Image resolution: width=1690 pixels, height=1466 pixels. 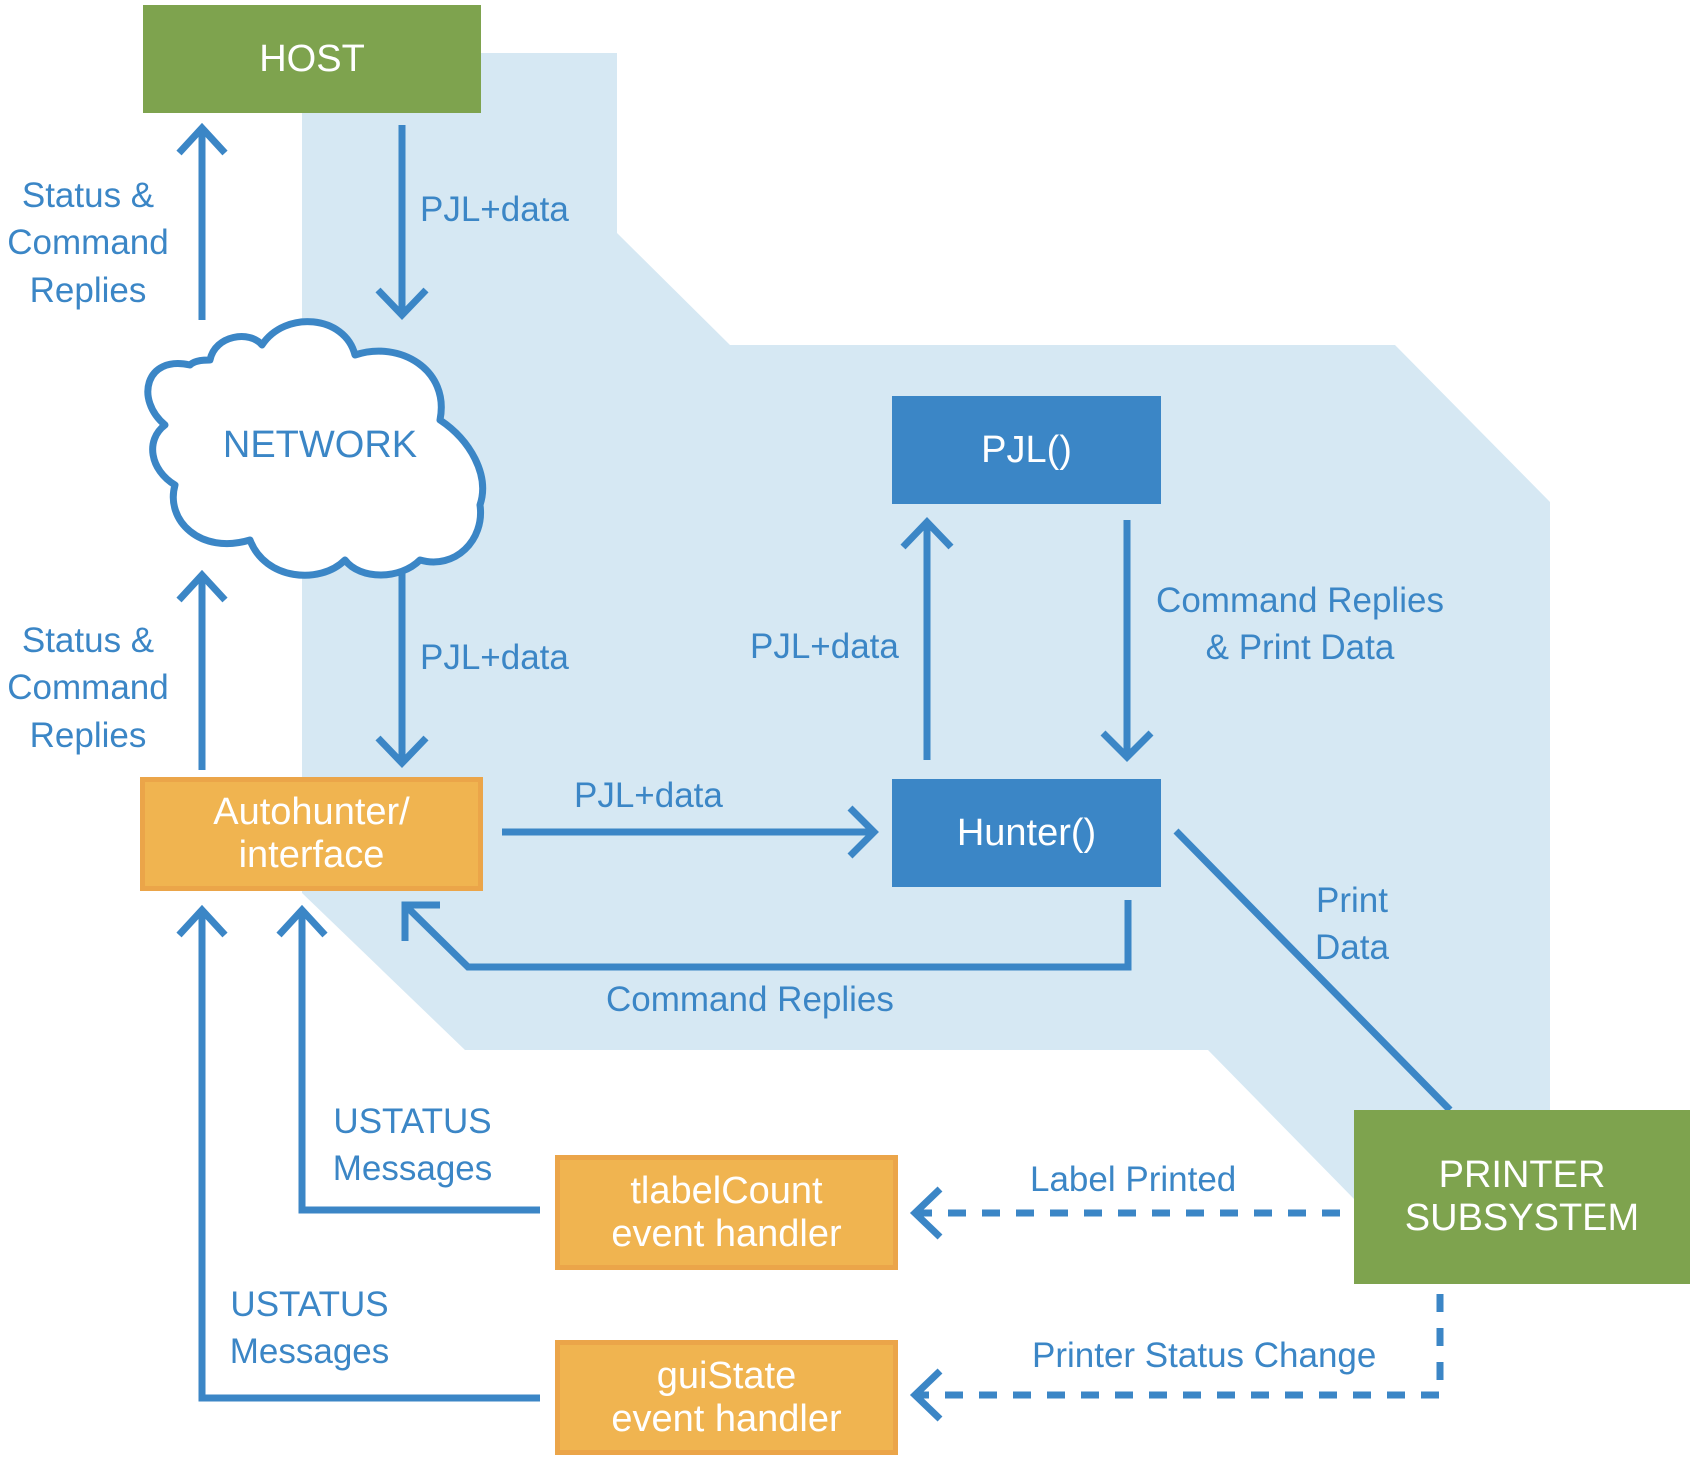 I want to click on edge-label-text: Data, so click(x=1352, y=948).